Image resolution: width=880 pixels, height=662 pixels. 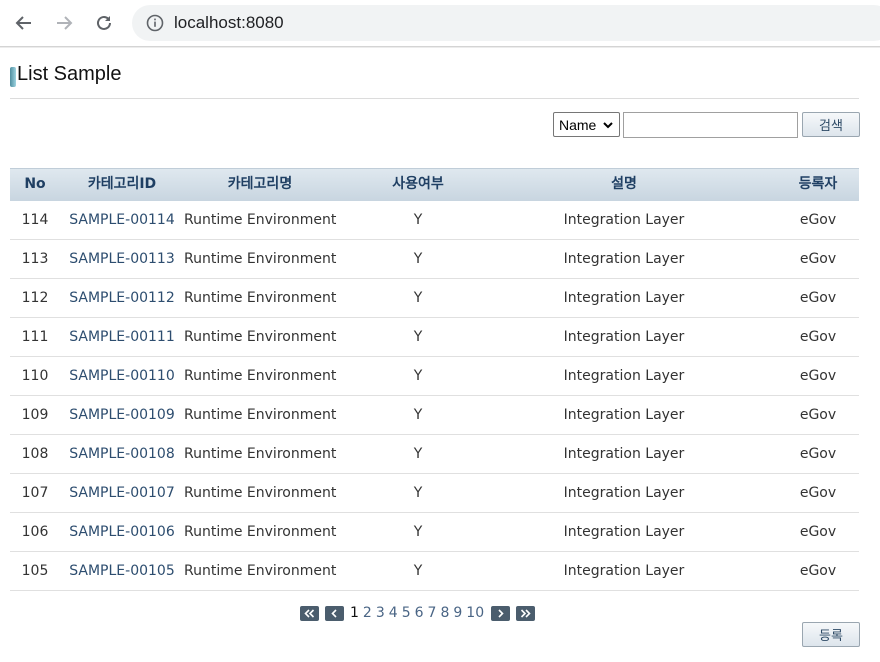 What do you see at coordinates (457, 613) in the screenshot?
I see `page-link: 9` at bounding box center [457, 613].